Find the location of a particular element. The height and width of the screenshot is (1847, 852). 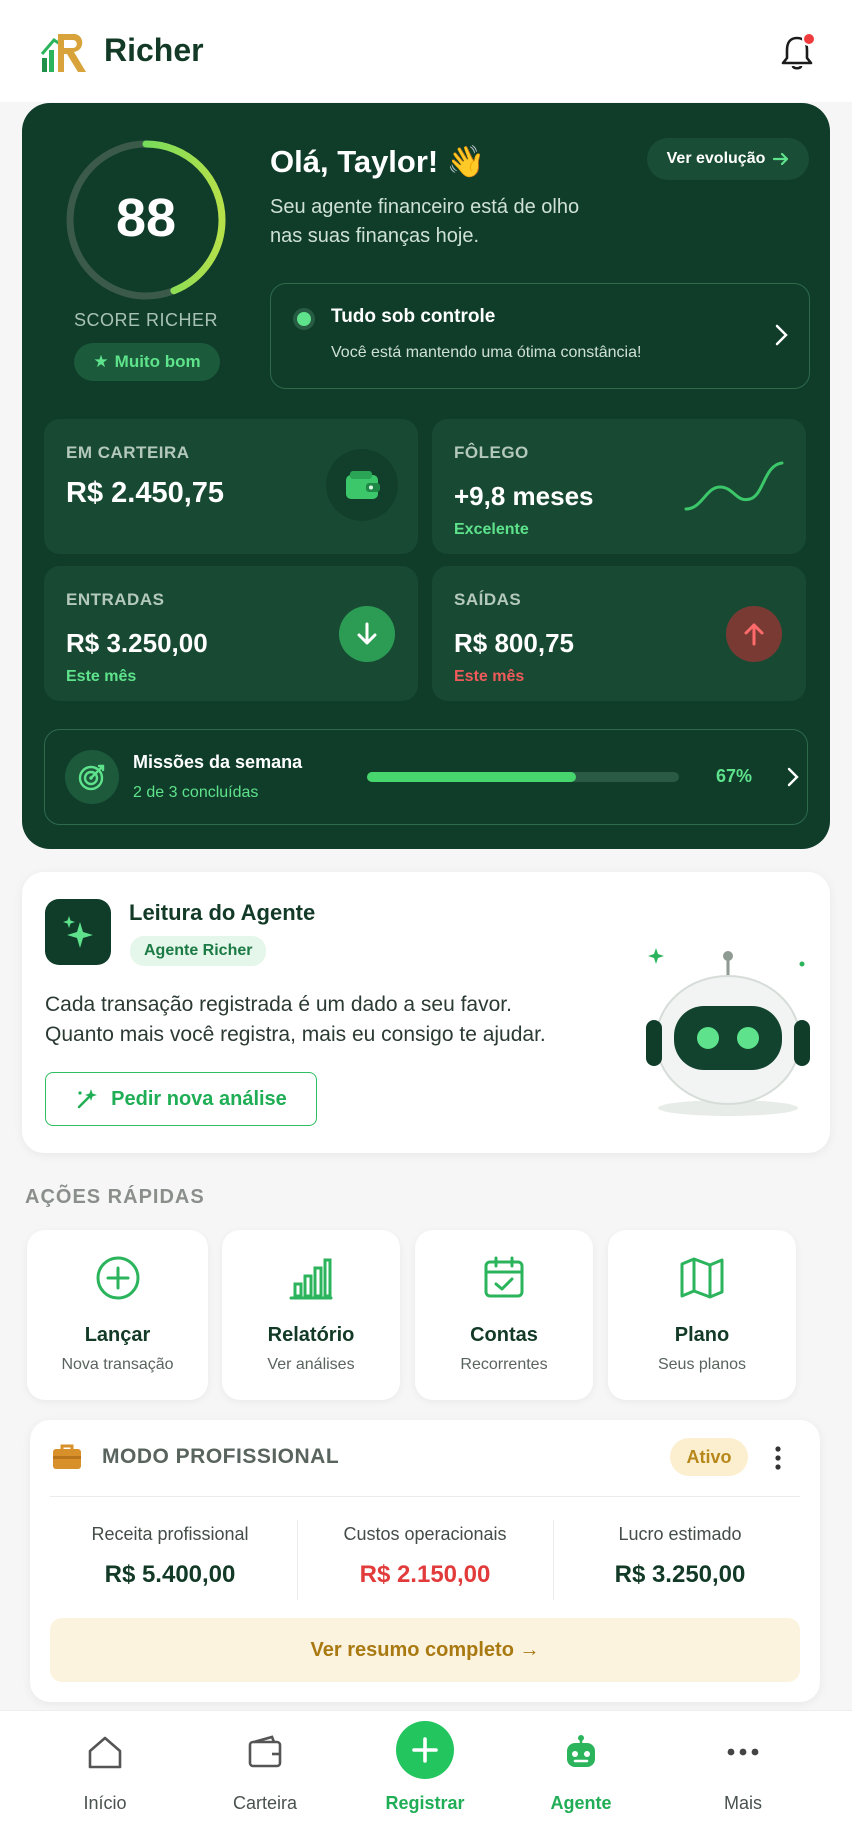

quick-action-label: Lançar is located at coordinates (117, 1335).